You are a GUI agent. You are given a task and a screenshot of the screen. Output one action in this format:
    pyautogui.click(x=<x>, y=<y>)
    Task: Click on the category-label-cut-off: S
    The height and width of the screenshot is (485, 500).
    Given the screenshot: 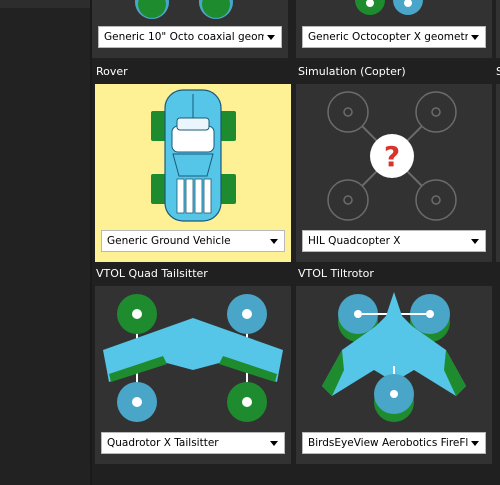 What is the action you would take?
    pyautogui.click(x=498, y=71)
    